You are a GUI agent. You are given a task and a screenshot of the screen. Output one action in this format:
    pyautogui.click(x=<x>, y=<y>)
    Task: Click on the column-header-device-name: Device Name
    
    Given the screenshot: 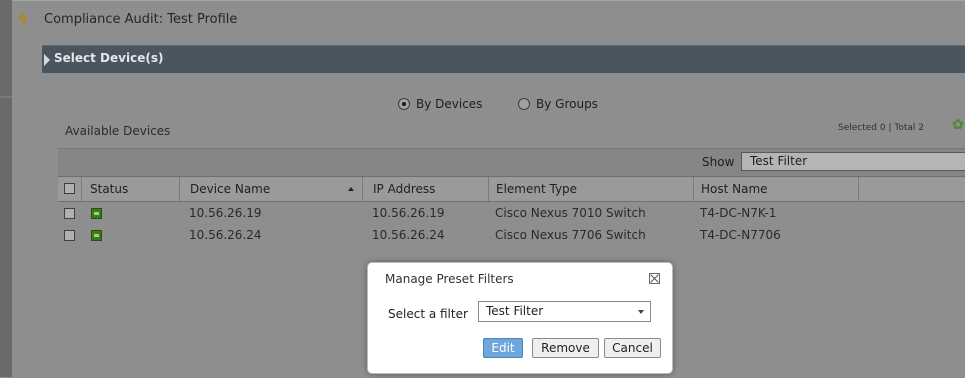 What is the action you would take?
    pyautogui.click(x=271, y=189)
    